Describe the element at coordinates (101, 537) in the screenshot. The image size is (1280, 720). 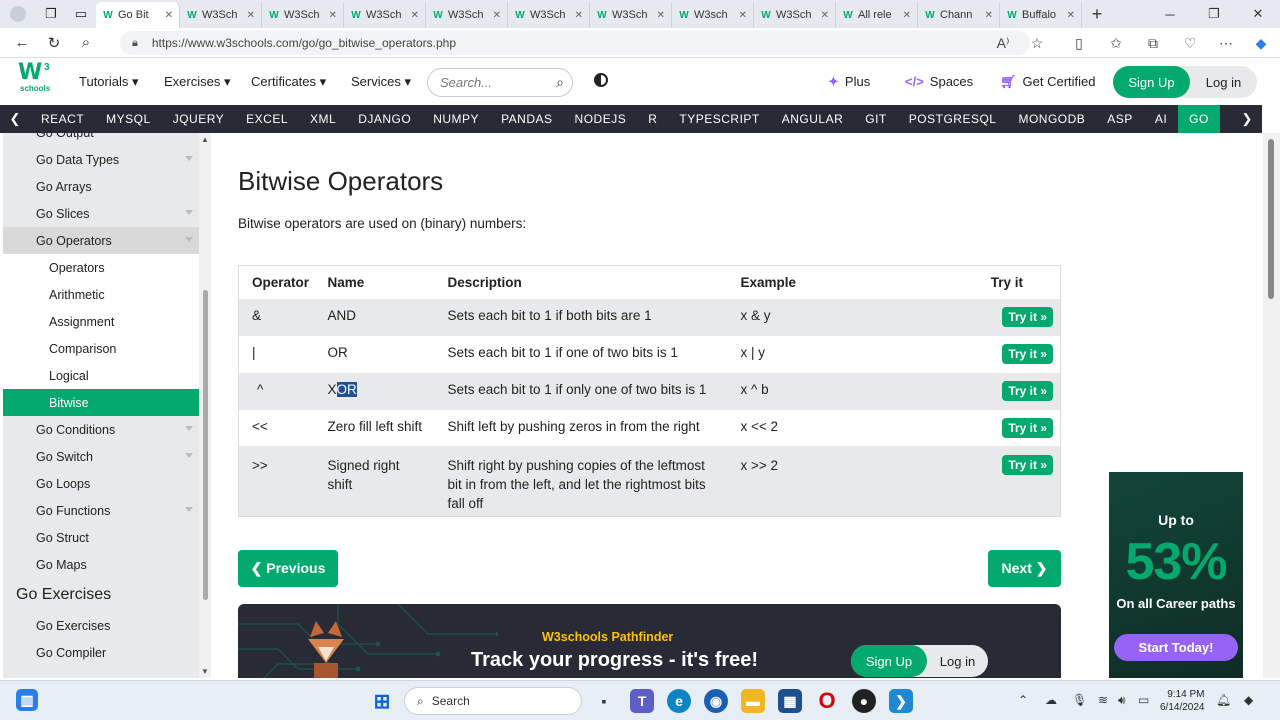
I see `sidebar-item-go-struct: Go Struct` at that location.